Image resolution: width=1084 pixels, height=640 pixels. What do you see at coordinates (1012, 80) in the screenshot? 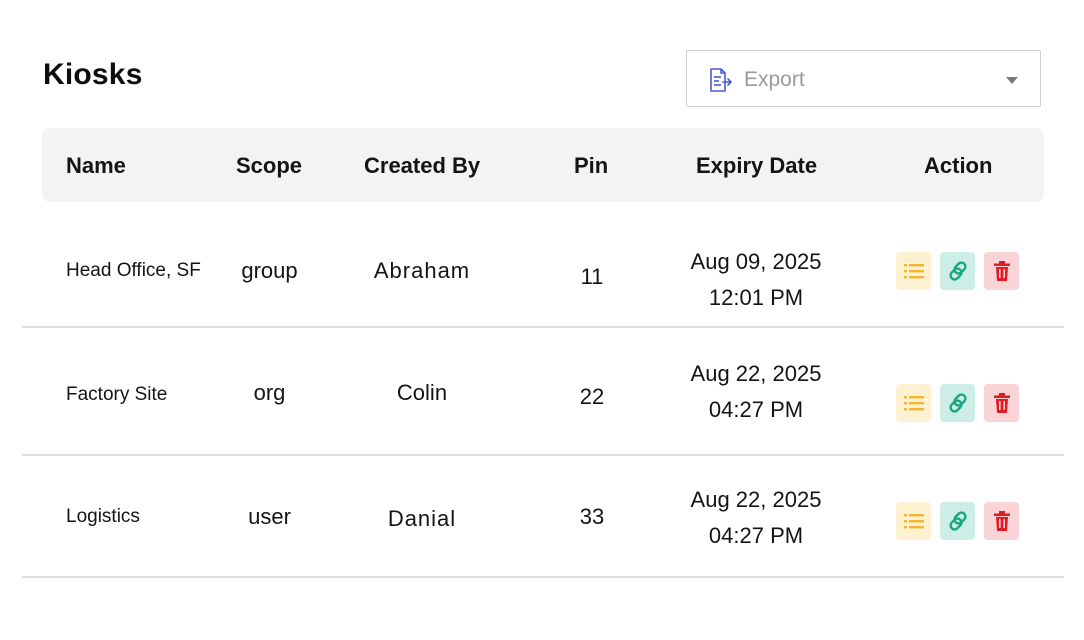
I see `chevron-down-icon` at bounding box center [1012, 80].